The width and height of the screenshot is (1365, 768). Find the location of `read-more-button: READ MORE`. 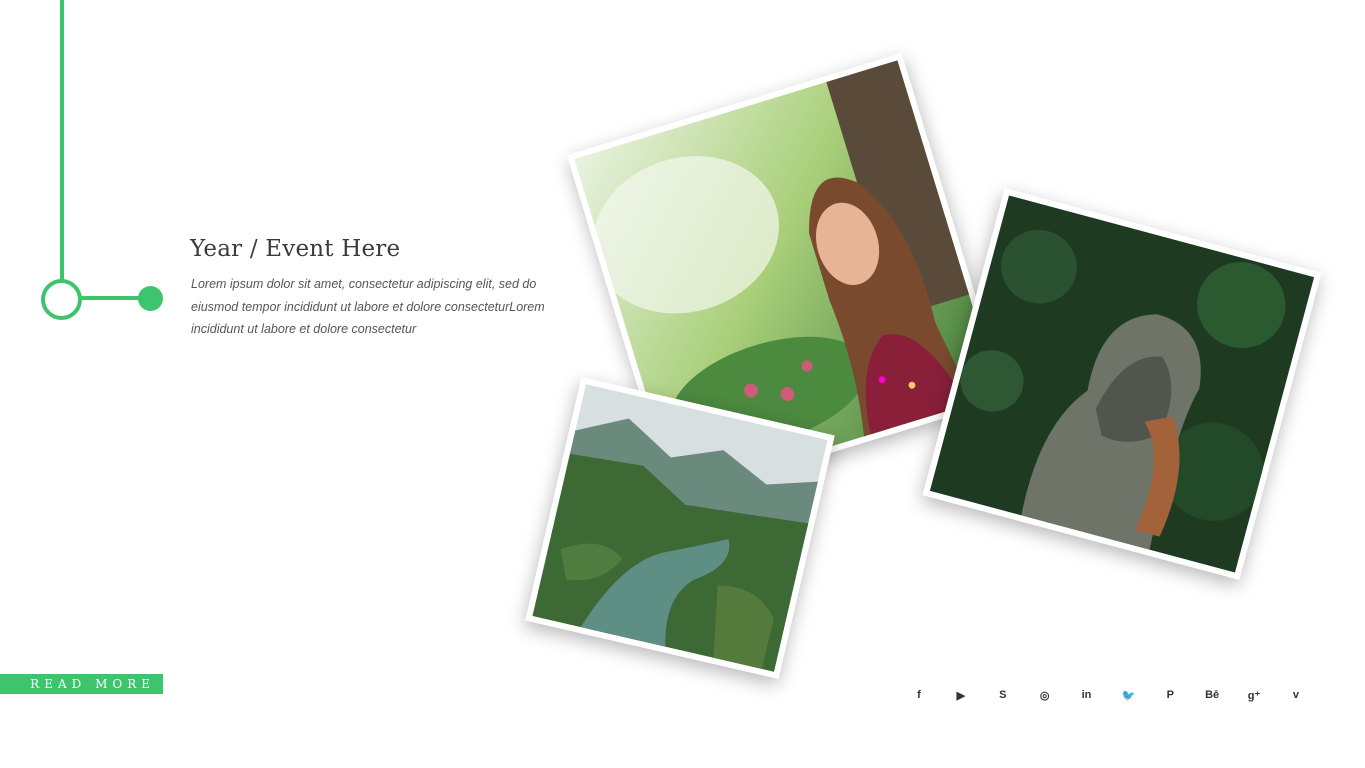

read-more-button: READ MORE is located at coordinates (81, 684).